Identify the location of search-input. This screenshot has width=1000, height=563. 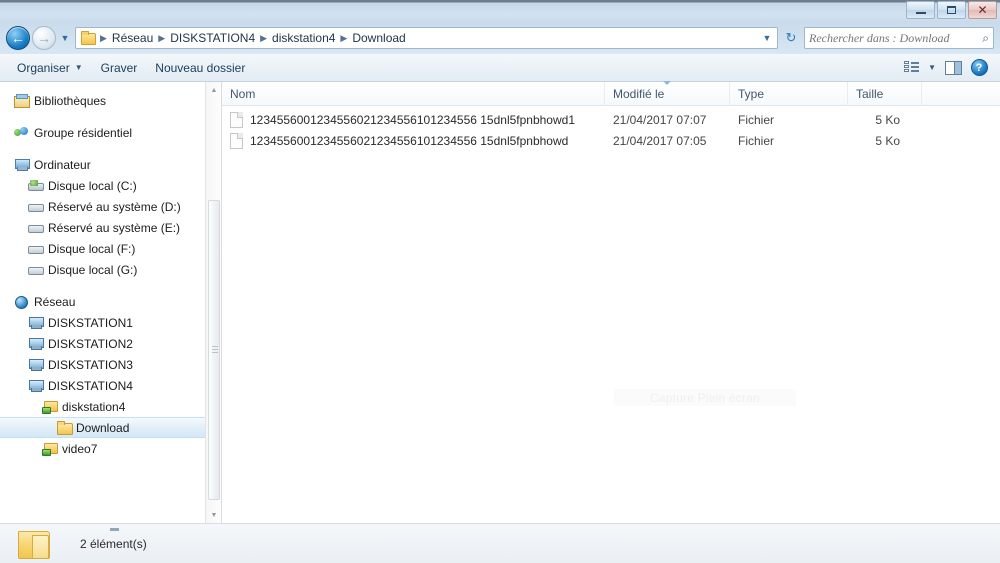
(895, 38).